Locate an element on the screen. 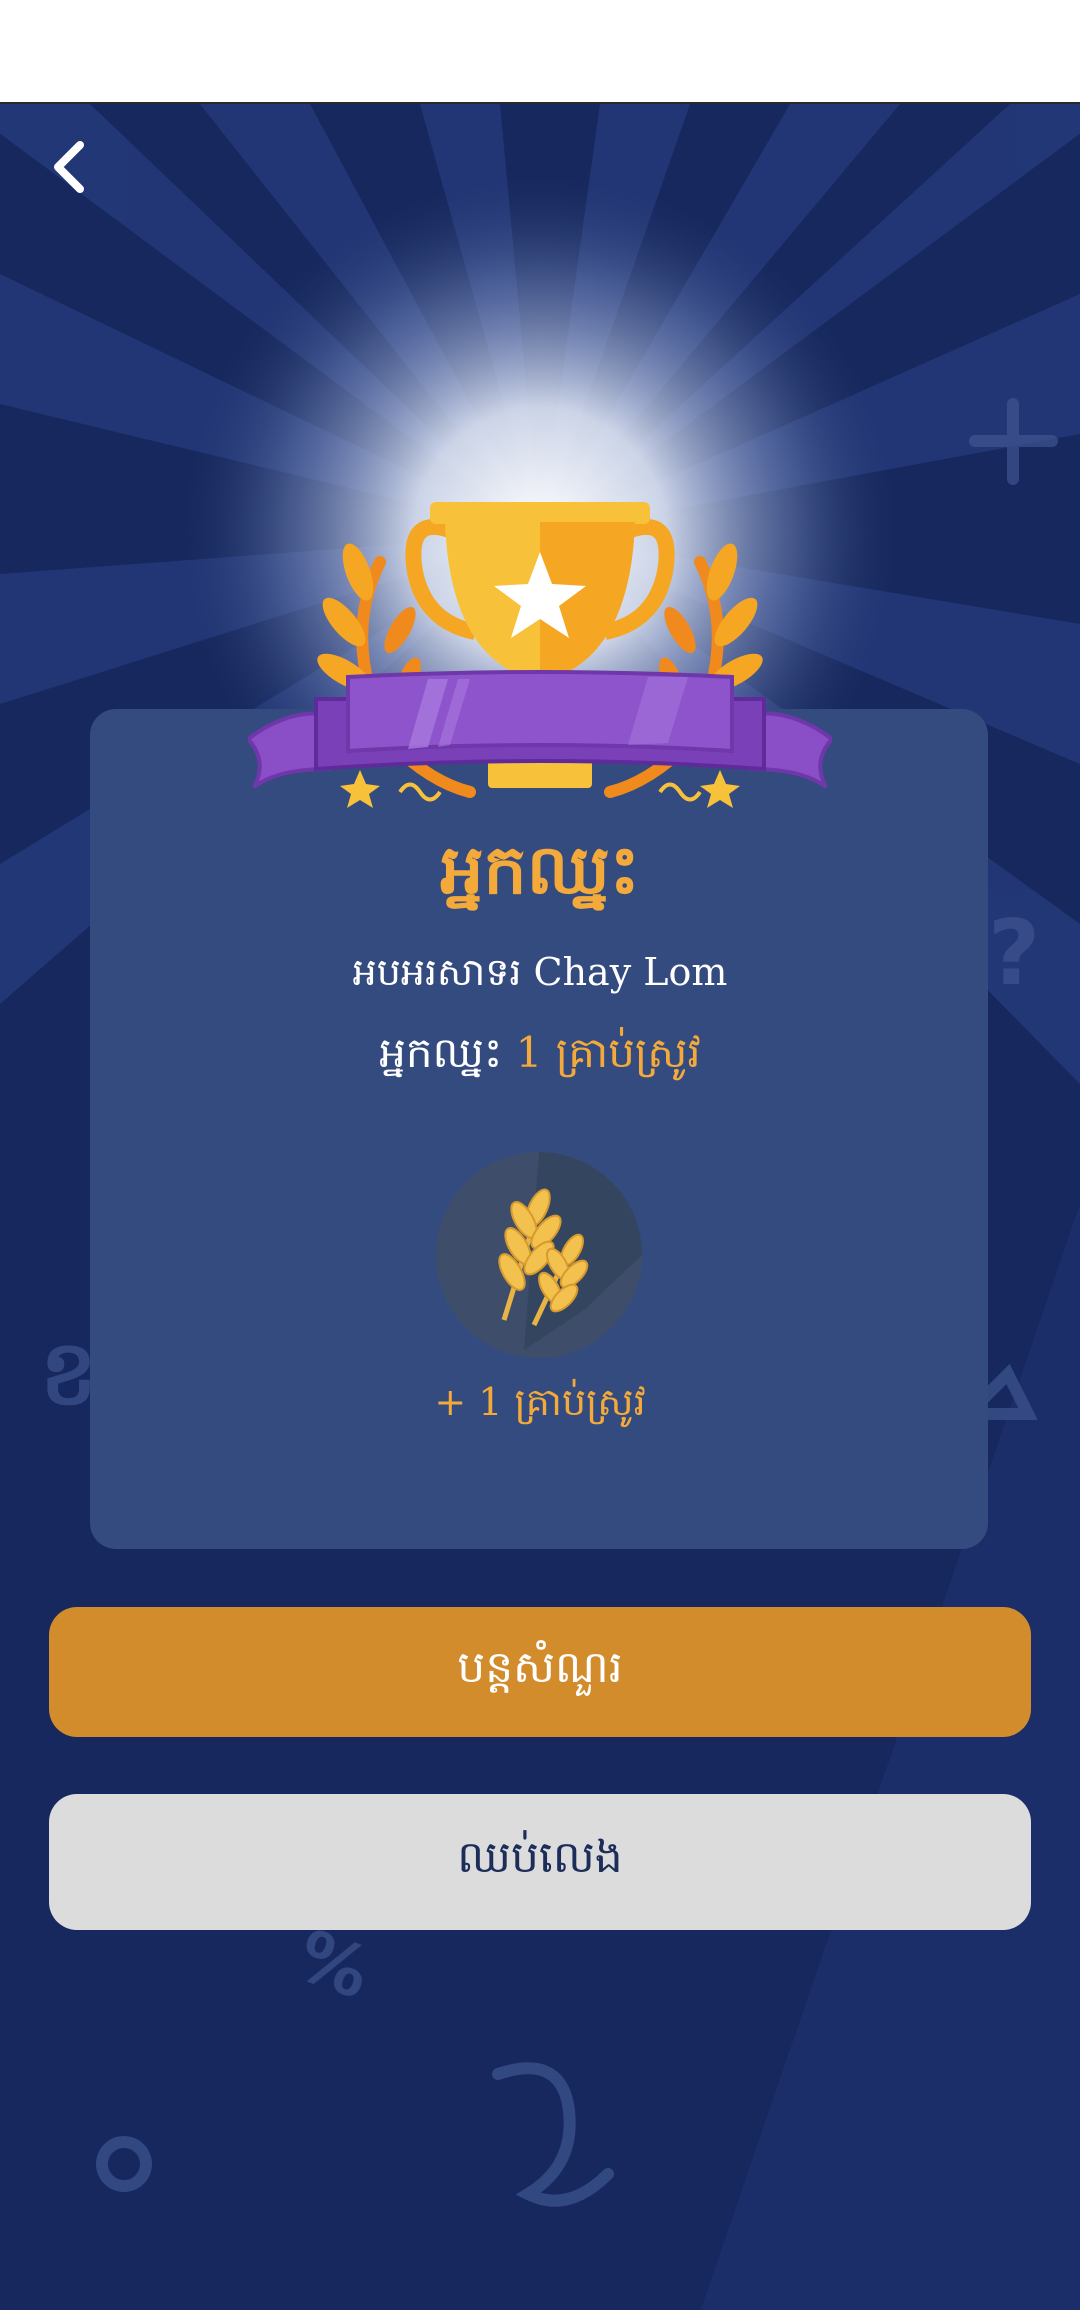 Image resolution: width=1080 pixels, height=2310 pixels. stop-button: ឈប់លេង is located at coordinates (540, 1862).